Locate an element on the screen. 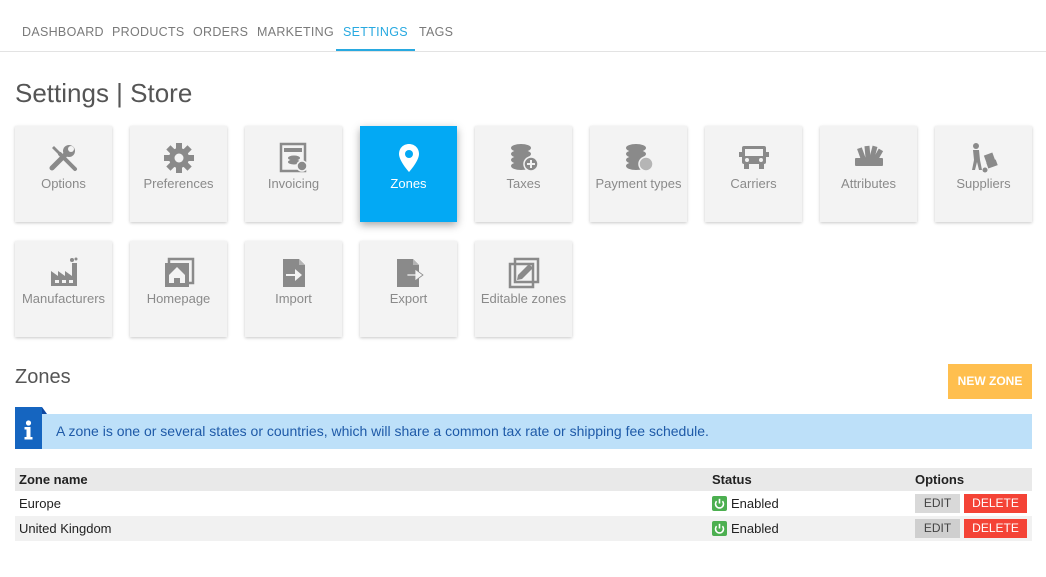 Image resolution: width=1046 pixels, height=577 pixels. factory-icon is located at coordinates (64, 271).